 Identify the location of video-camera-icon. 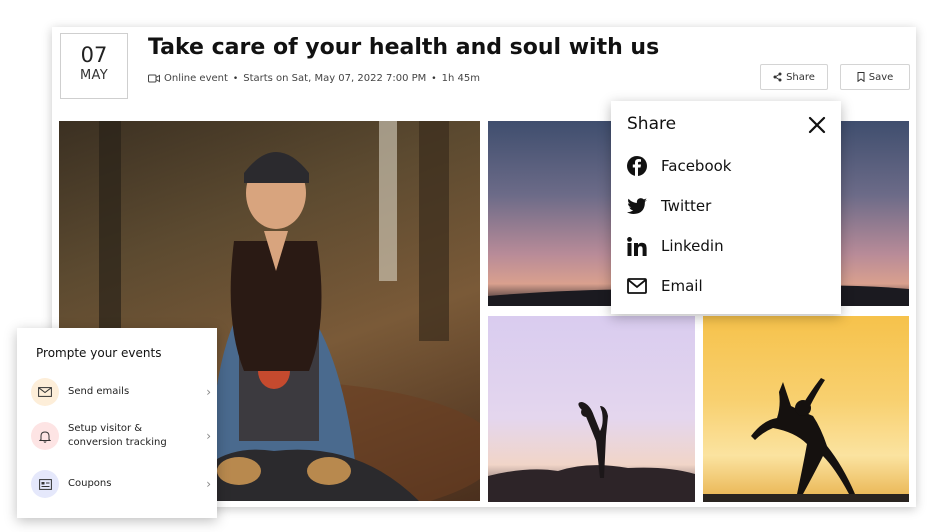
(154, 78).